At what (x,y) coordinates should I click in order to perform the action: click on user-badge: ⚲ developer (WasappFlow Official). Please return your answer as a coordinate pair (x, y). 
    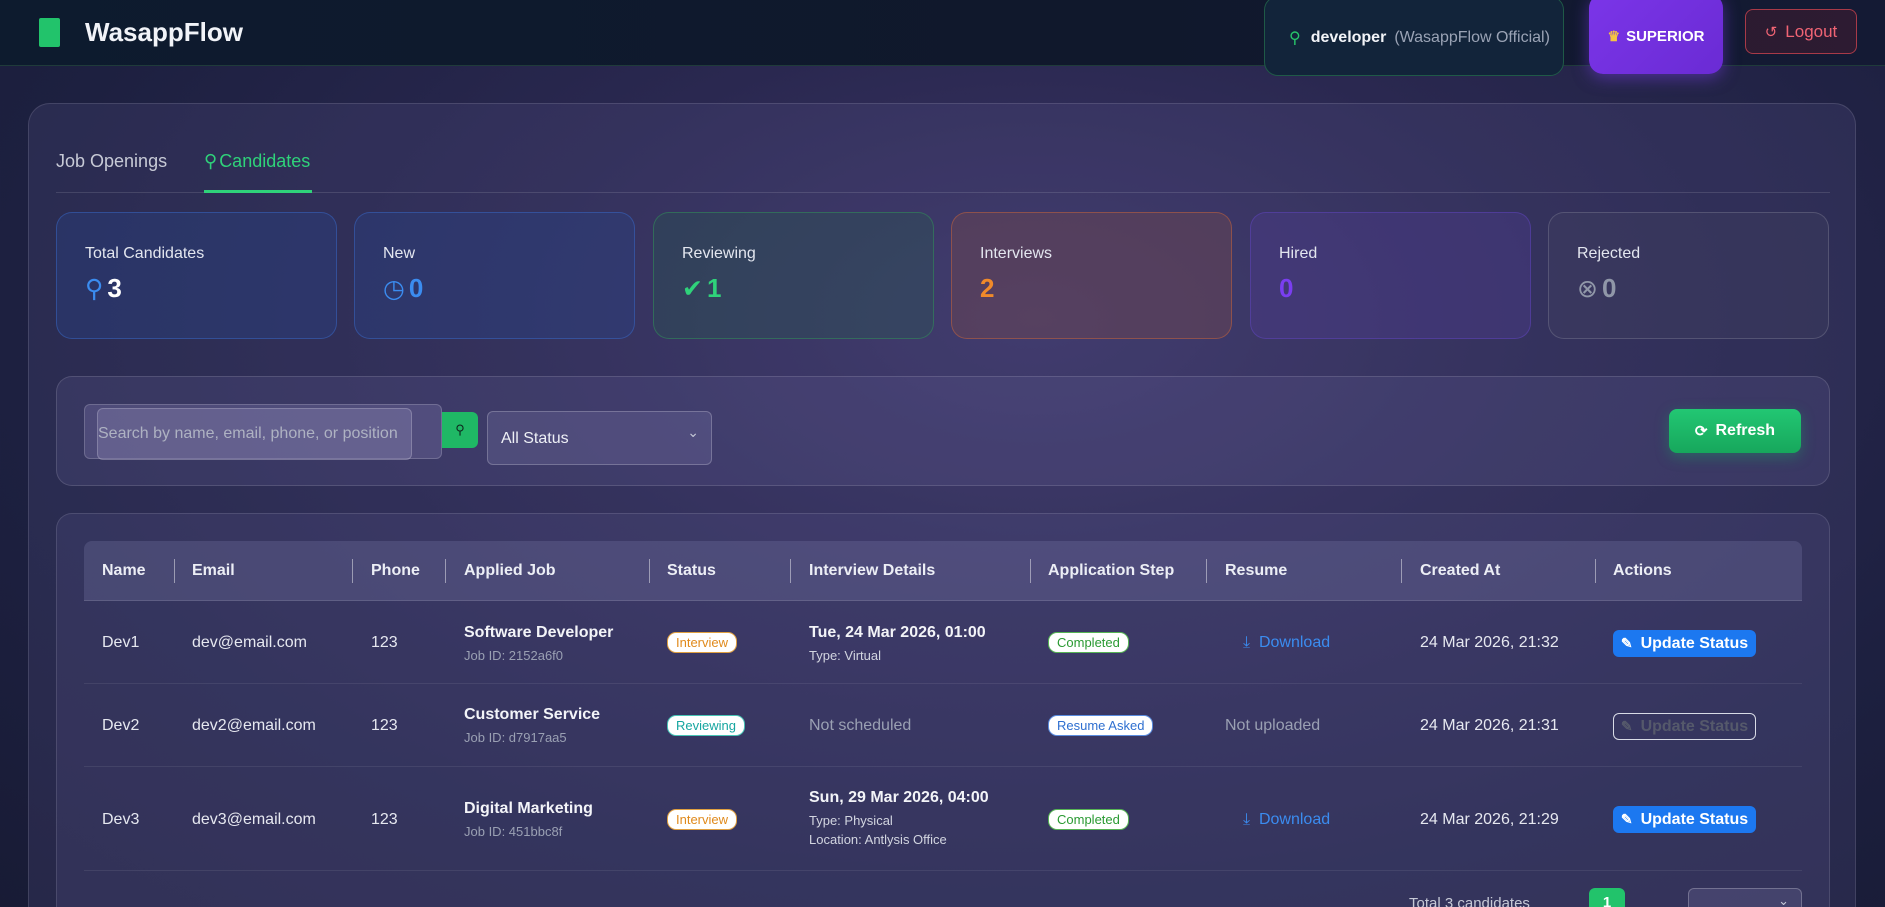
    Looking at the image, I should click on (1414, 38).